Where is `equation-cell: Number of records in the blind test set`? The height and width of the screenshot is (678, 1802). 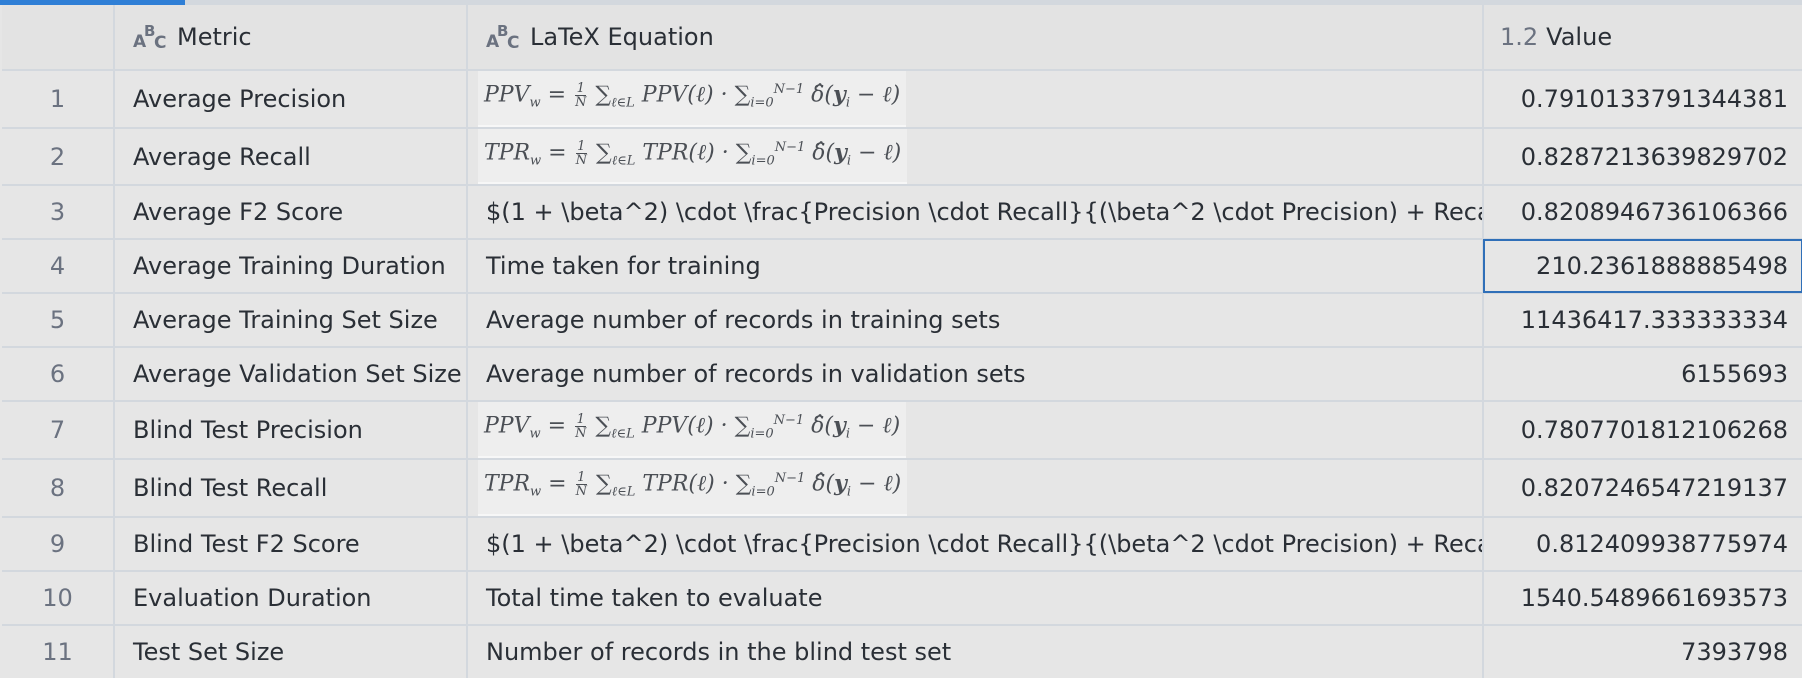 equation-cell: Number of records in the blind test set is located at coordinates (975, 651).